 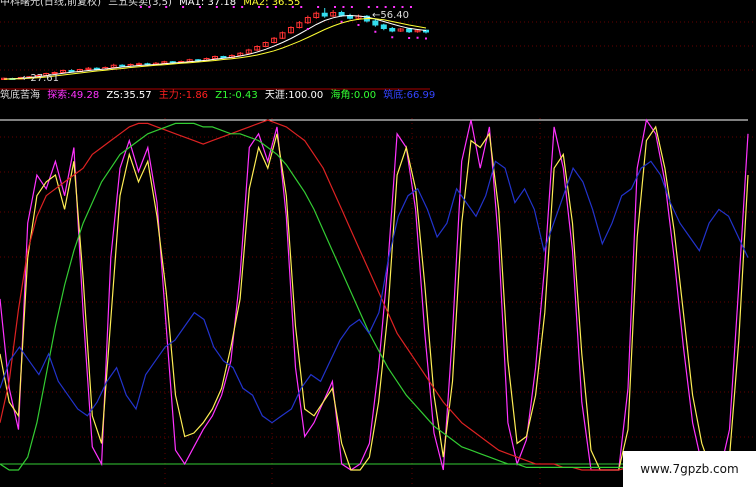 I want to click on ma2-line, so click(x=215, y=48).